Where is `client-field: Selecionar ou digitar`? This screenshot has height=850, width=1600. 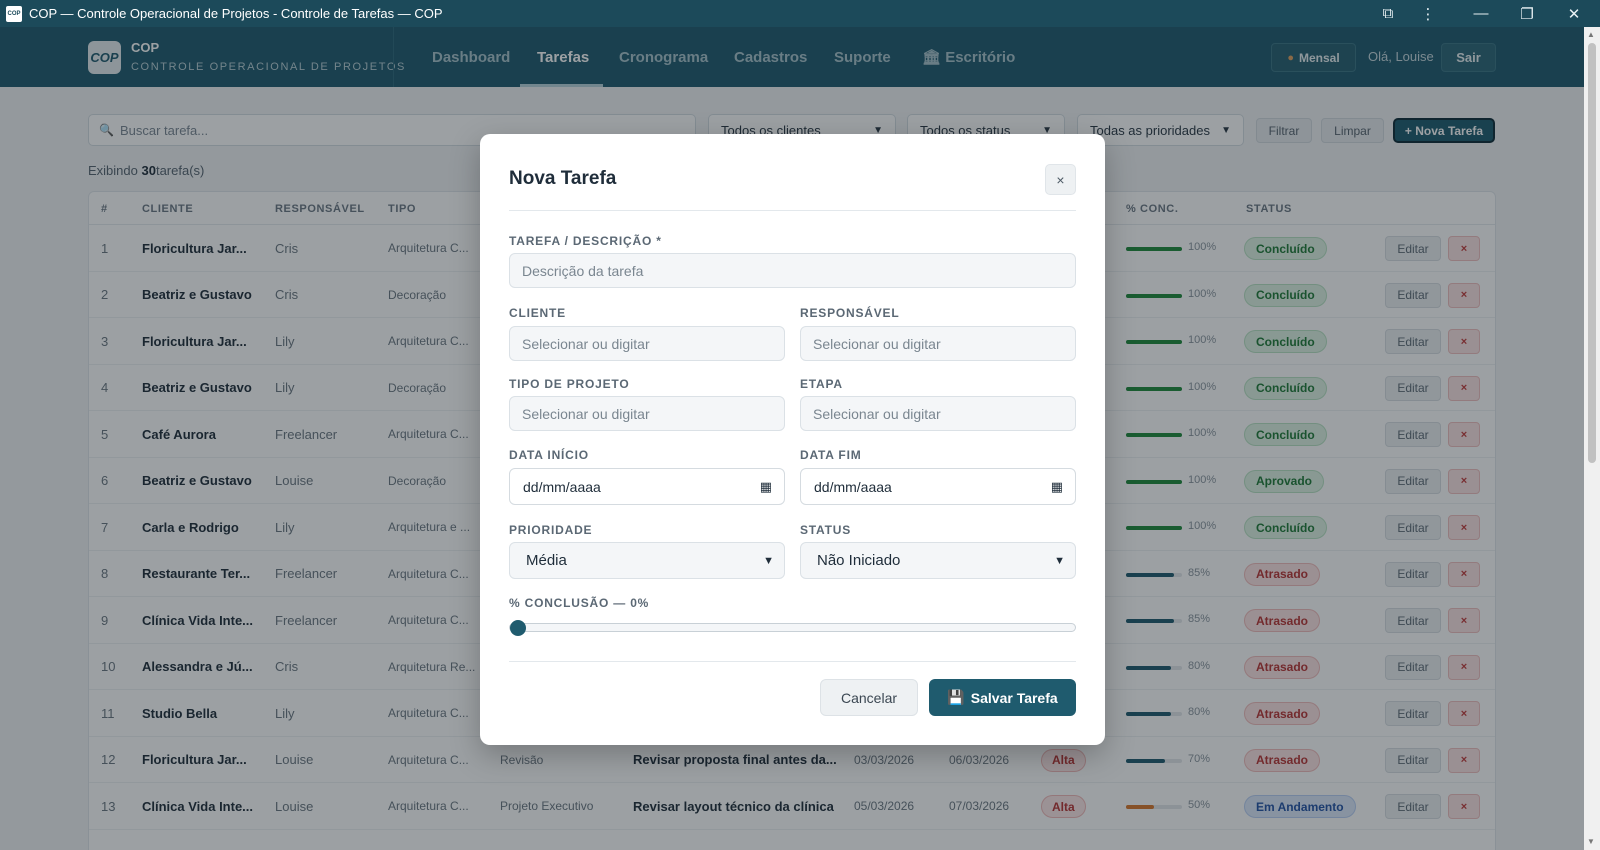
client-field: Selecionar ou digitar is located at coordinates (647, 343).